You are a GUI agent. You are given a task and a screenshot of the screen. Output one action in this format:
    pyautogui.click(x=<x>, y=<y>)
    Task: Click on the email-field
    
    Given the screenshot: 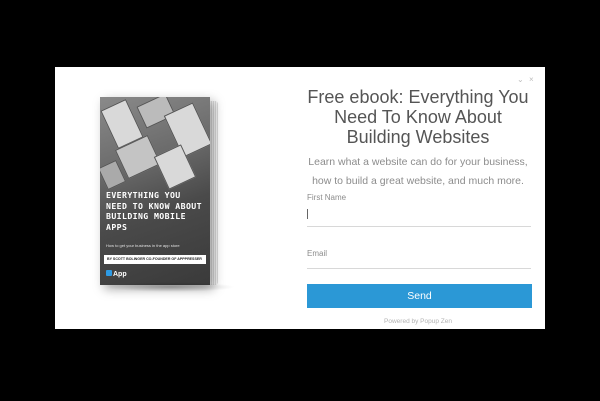 What is the action you would take?
    pyautogui.click(x=419, y=258)
    